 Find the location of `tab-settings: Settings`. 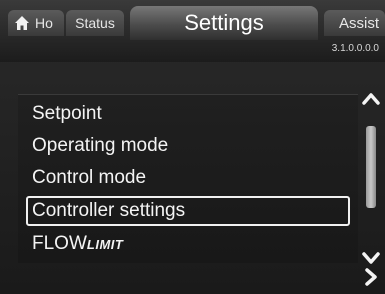

tab-settings: Settings is located at coordinates (224, 23).